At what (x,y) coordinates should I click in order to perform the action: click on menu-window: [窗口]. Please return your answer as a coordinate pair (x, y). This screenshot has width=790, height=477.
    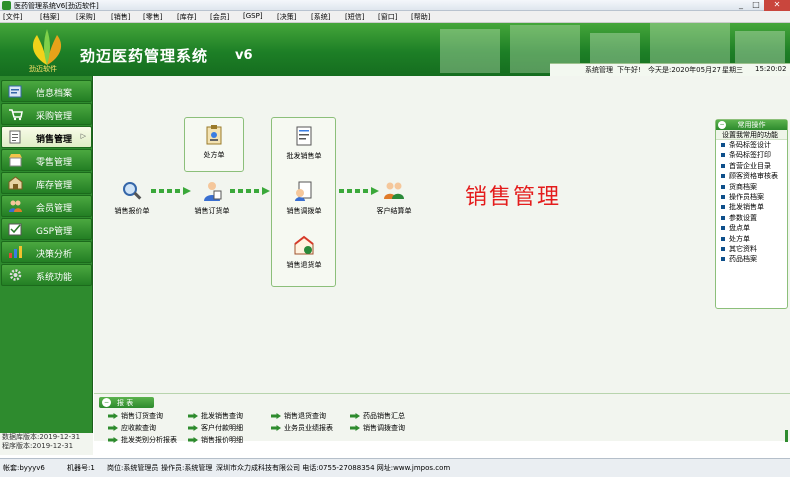
    Looking at the image, I should click on (387, 17).